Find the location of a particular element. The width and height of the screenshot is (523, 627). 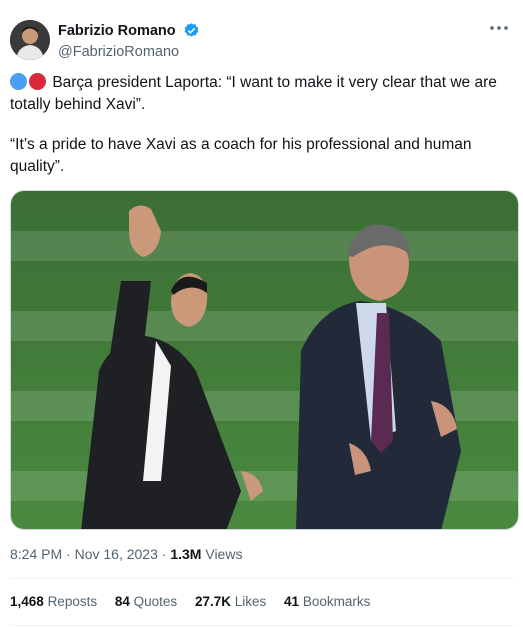

tweet-meta: 8:24 PM · Nov 16, 2023 · 1.3M Views is located at coordinates (126, 554).